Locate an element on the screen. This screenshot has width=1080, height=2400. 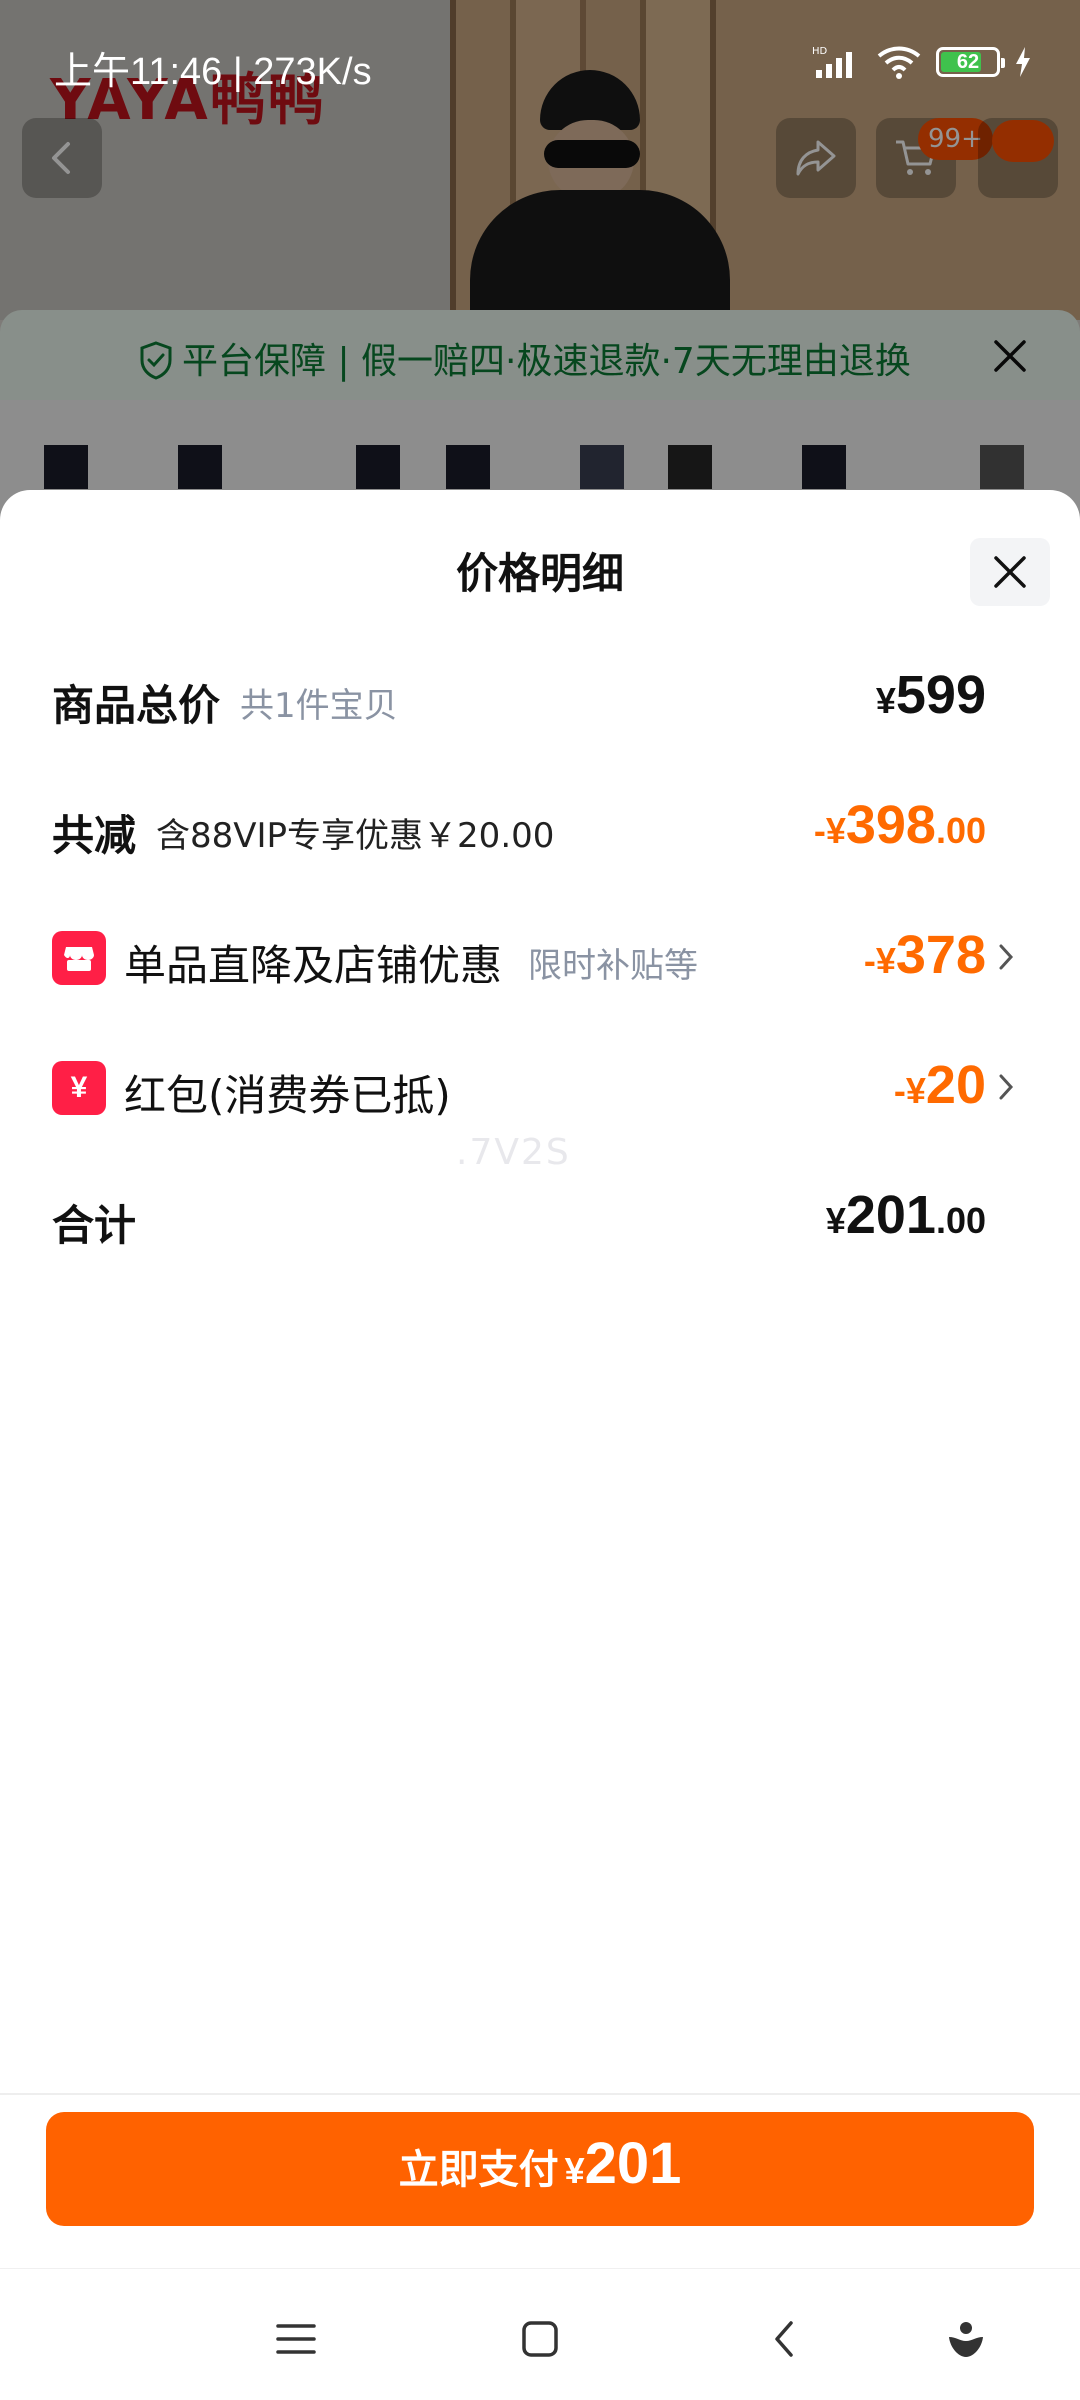
total-label: 商品总价 is located at coordinates (136, 705).